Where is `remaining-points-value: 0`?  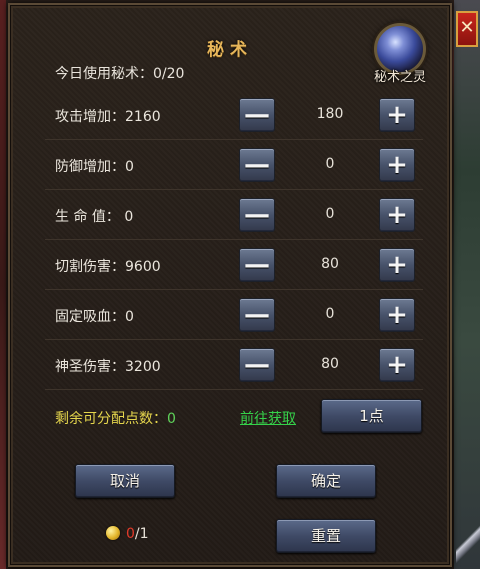
remaining-points-value: 0 is located at coordinates (171, 419).